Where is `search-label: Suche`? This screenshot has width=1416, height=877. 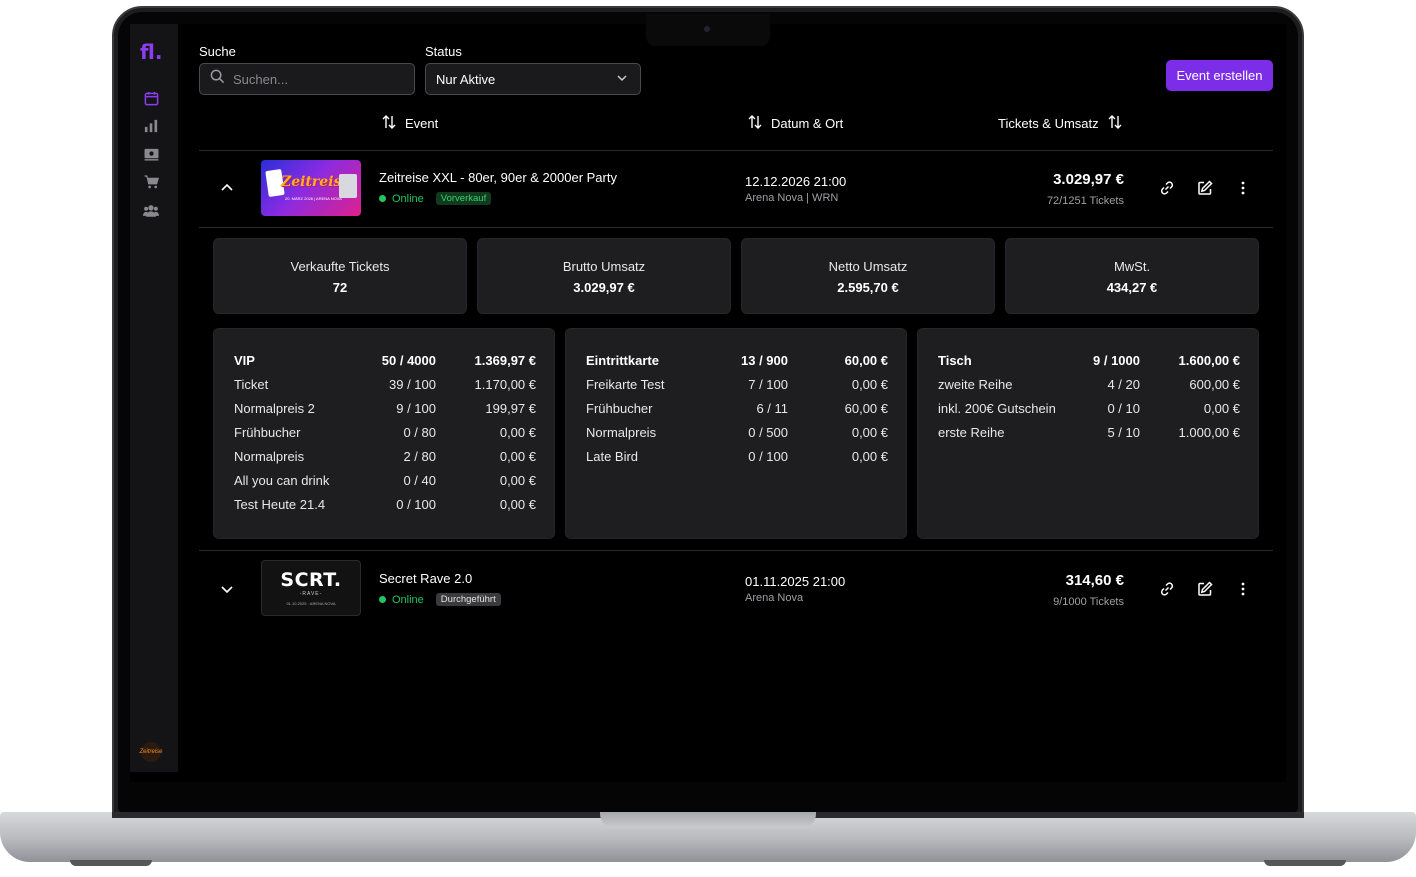
search-label: Suche is located at coordinates (217, 51).